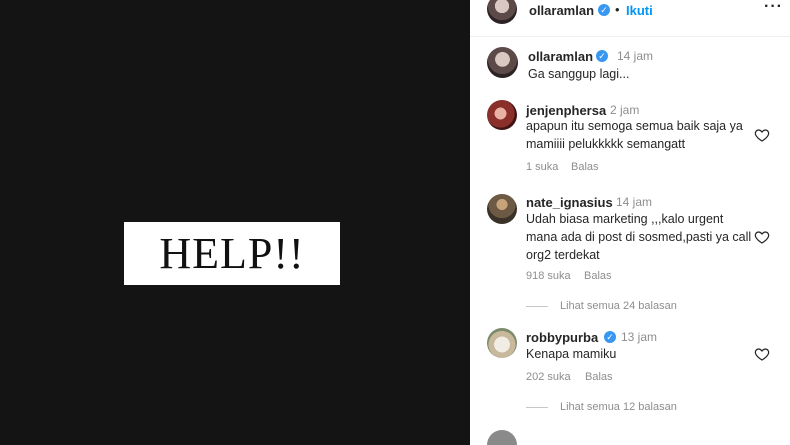 This screenshot has height=445, width=790. What do you see at coordinates (566, 110) in the screenshot?
I see `comment-username: jenjenphersa` at bounding box center [566, 110].